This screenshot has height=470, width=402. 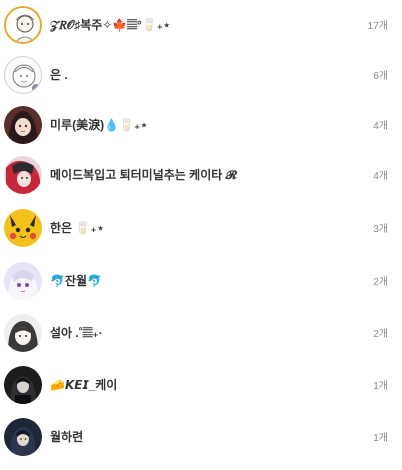 I want to click on list-item: 한은 🥛₊⋆ 3개, so click(x=201, y=231).